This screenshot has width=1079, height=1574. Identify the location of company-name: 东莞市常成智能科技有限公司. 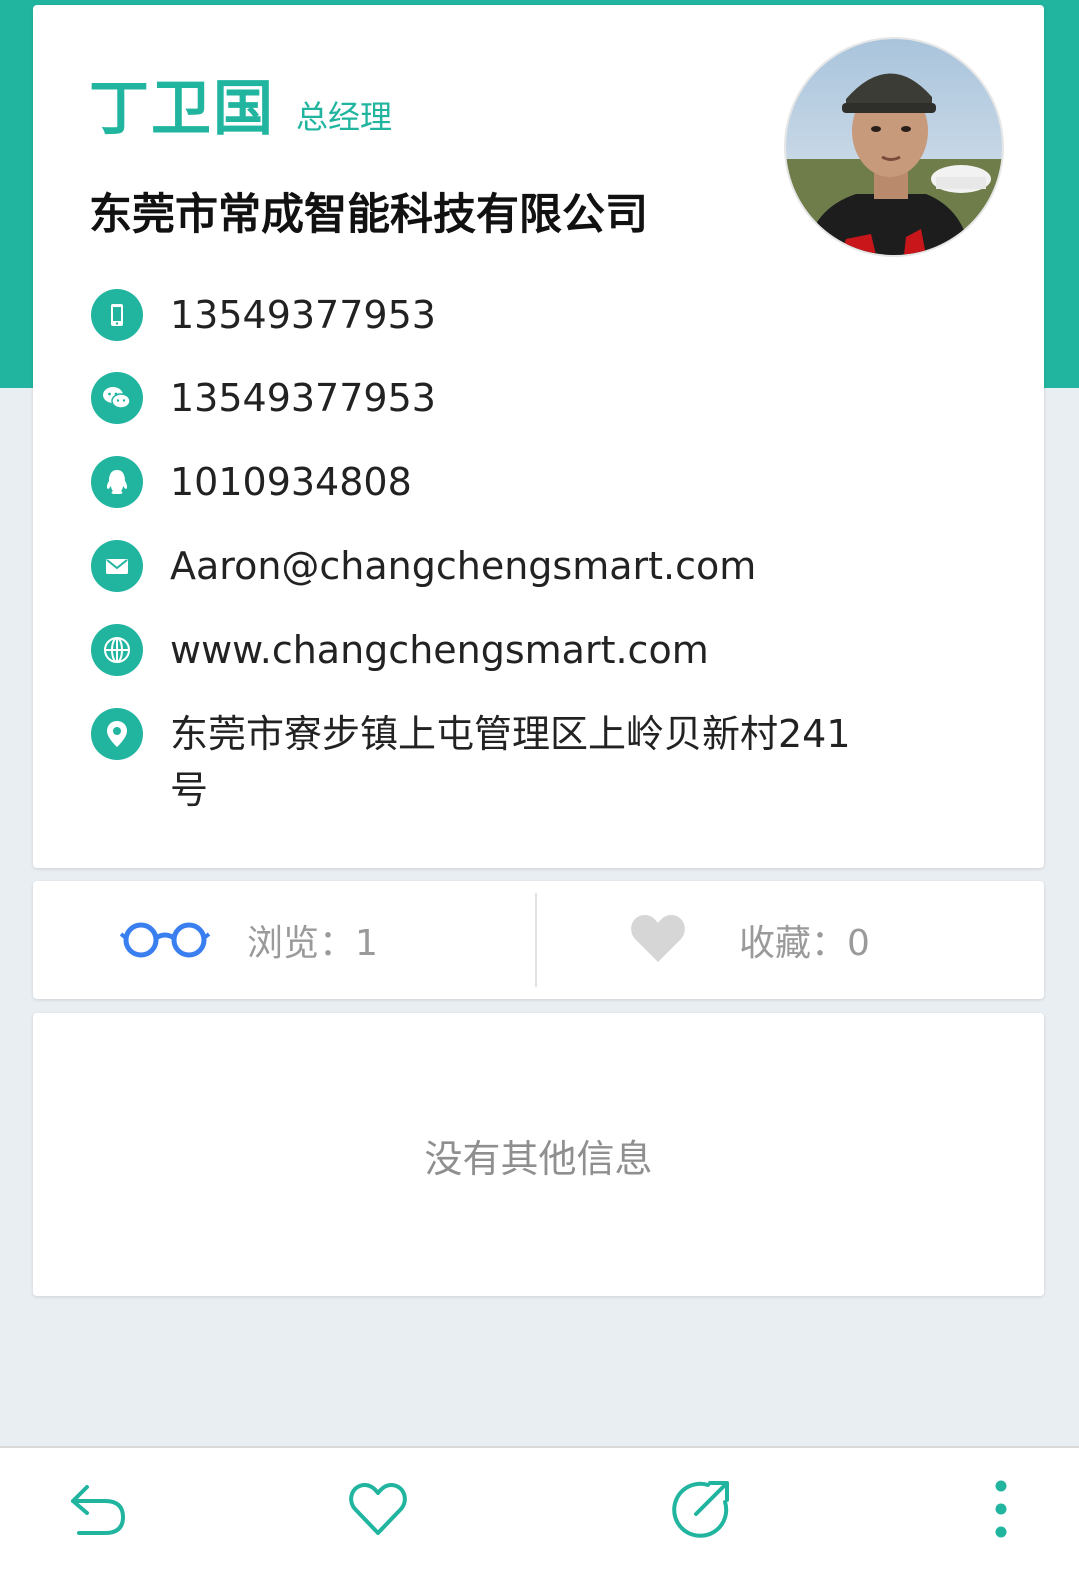
(368, 215).